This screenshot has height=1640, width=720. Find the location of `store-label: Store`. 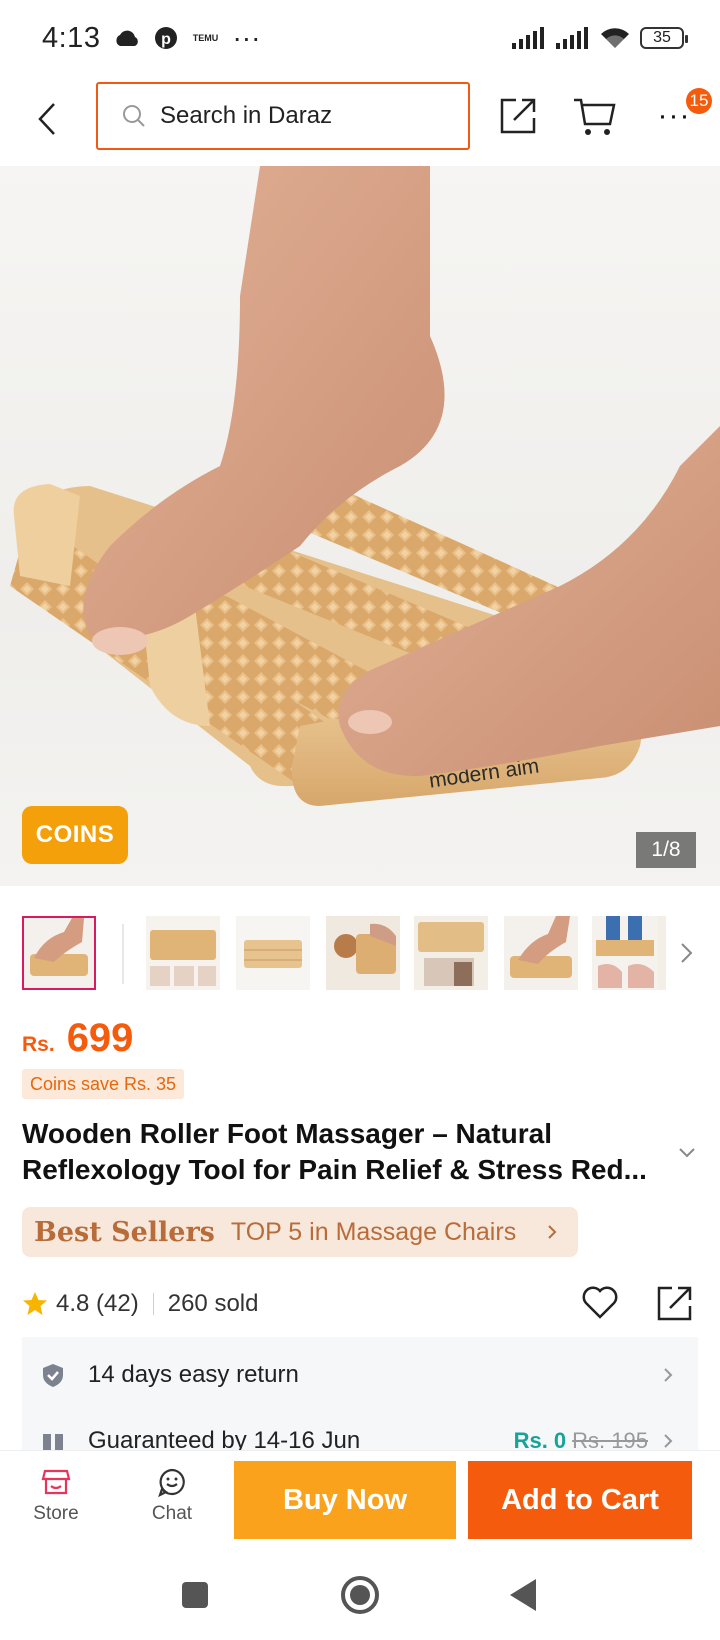

store-label: Store is located at coordinates (56, 1513).